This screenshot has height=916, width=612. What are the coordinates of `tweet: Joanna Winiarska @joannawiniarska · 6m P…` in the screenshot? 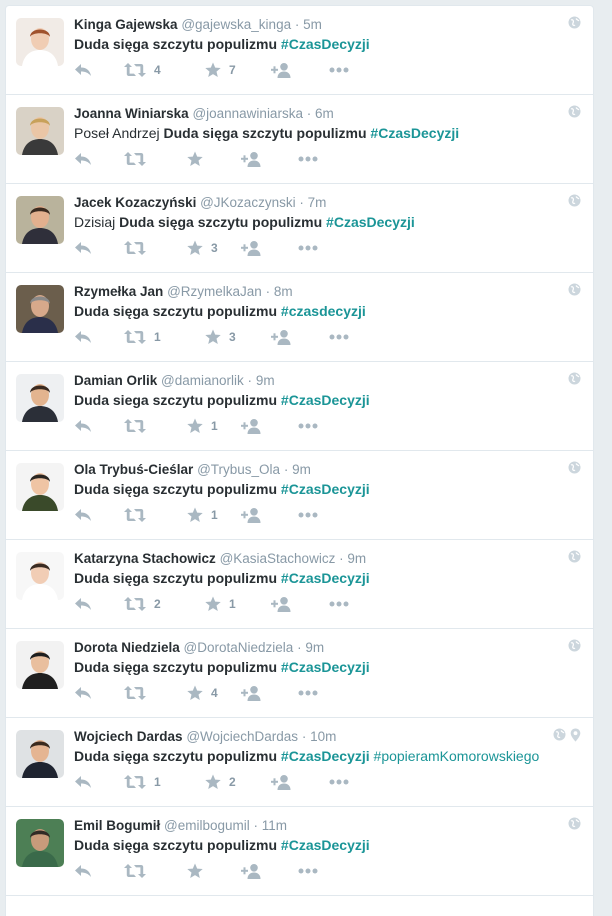 It's located at (299, 139).